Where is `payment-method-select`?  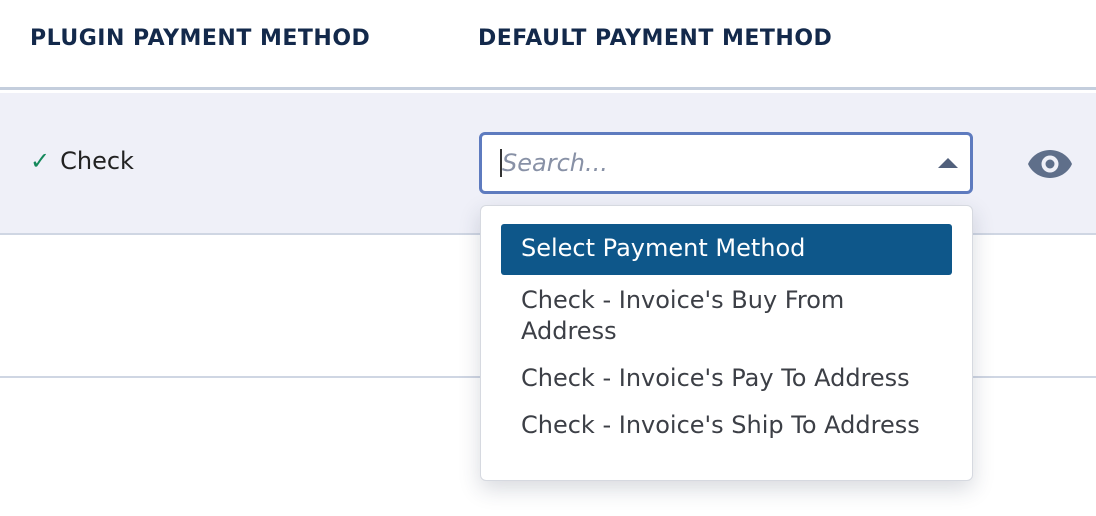
payment-method-select is located at coordinates (726, 163).